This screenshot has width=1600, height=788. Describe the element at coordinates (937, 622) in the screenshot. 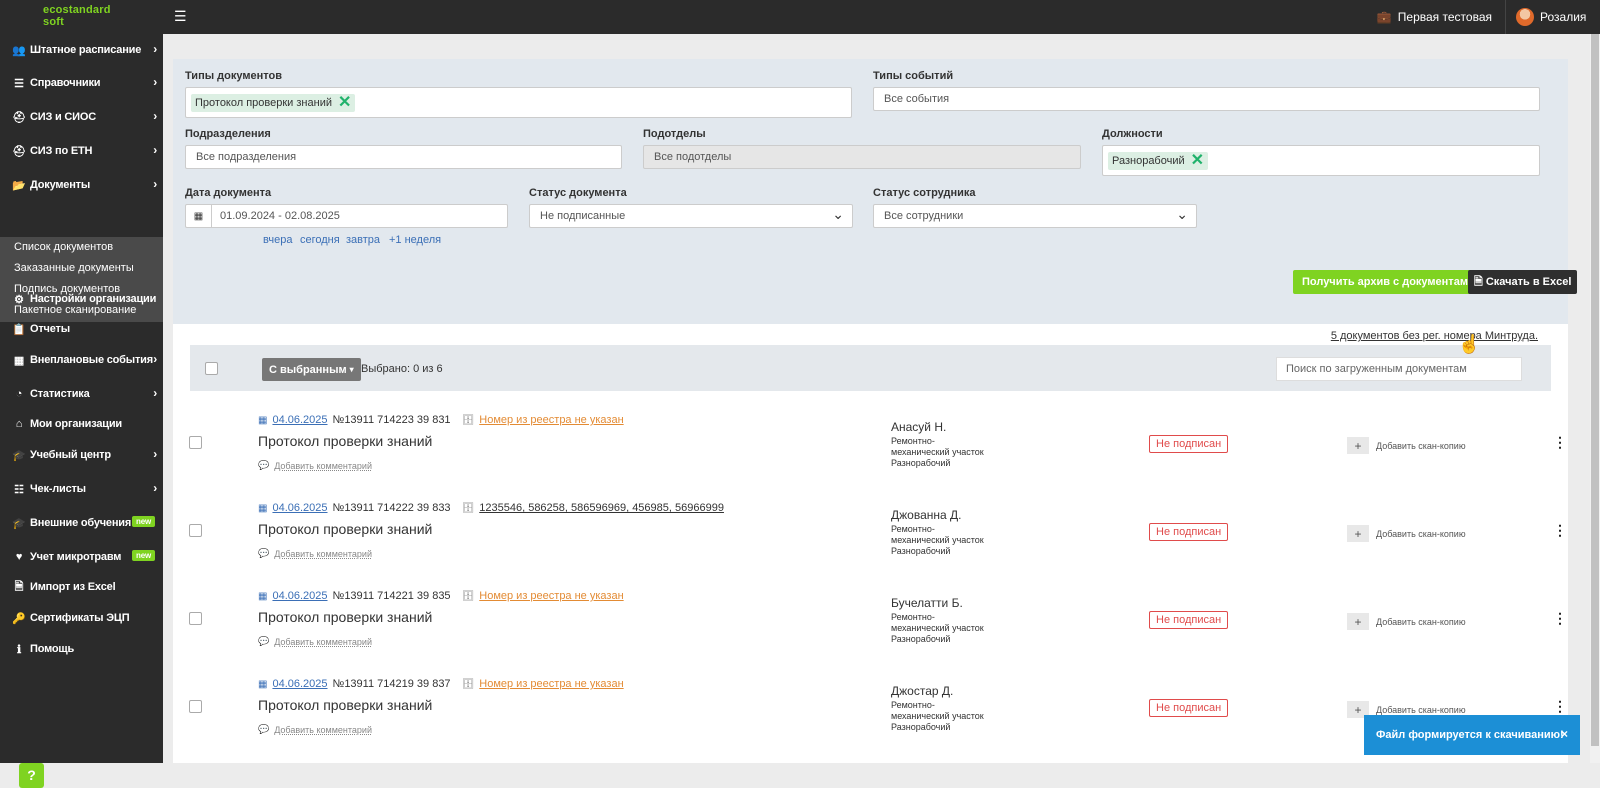

I see `employee-department: Ремонтно-механический участок` at that location.